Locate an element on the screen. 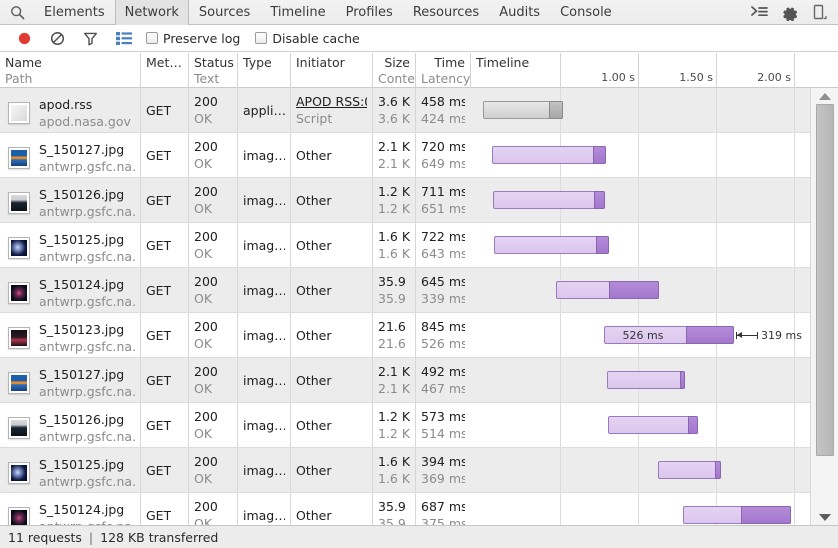 This screenshot has height=548, width=838. content-size: 1.2 KB is located at coordinates (394, 208).